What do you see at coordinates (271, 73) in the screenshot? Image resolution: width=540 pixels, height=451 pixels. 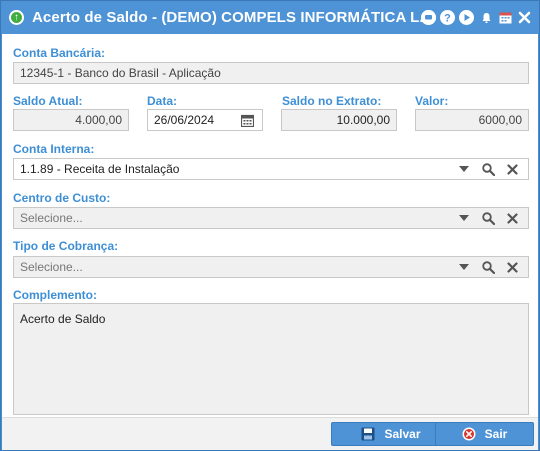 I see `conta-bancaria-field: 12345-1 - Banco do Brasil - Aplicação` at bounding box center [271, 73].